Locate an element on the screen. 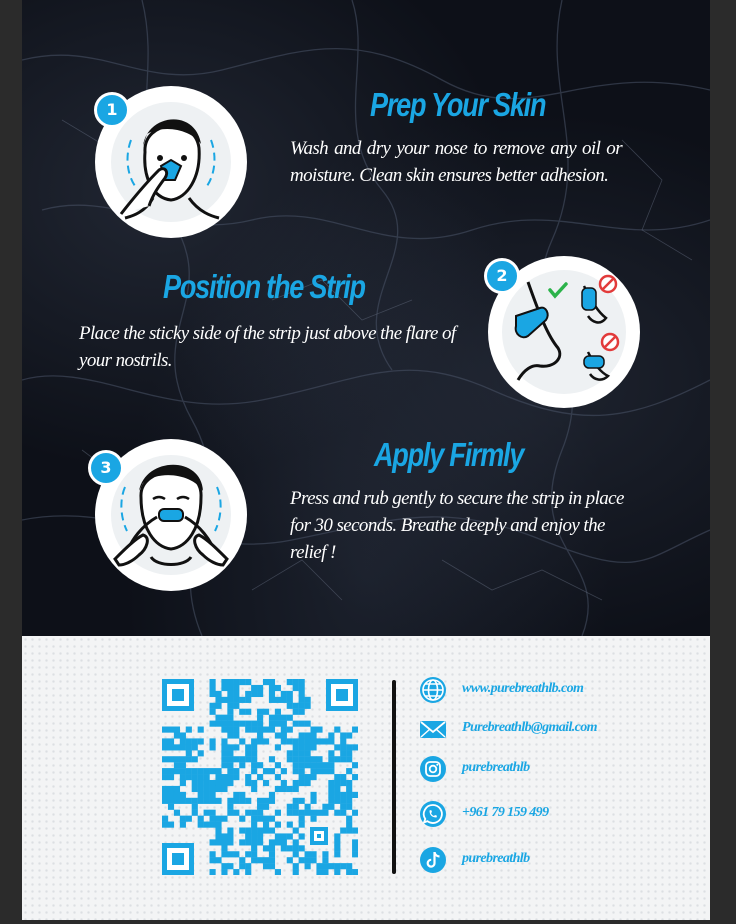 The image size is (736, 924). qr-code is located at coordinates (260, 777).